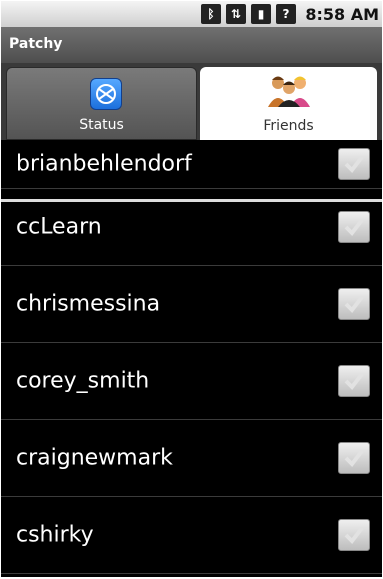 Image resolution: width=383 pixels, height=579 pixels. I want to click on friend-name: corey_smith, so click(83, 381).